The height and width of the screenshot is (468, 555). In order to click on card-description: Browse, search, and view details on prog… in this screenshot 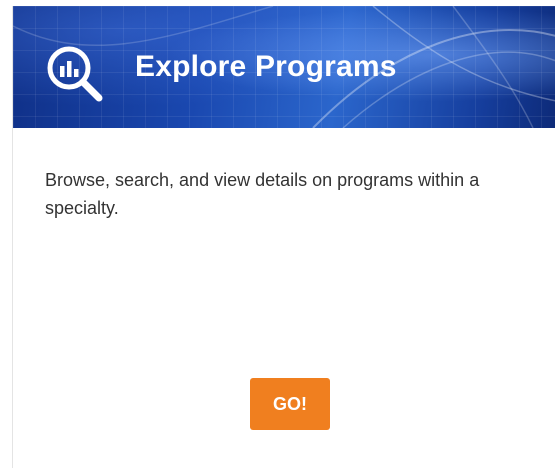, I will do `click(262, 194)`.